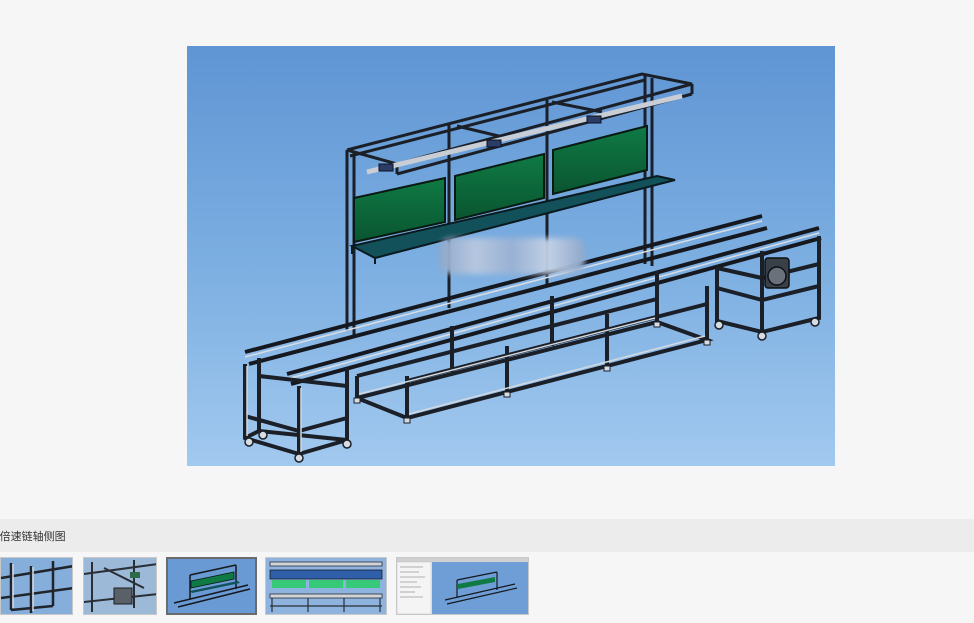  I want to click on caption-bar: )倍速链轴侧图, so click(487, 535).